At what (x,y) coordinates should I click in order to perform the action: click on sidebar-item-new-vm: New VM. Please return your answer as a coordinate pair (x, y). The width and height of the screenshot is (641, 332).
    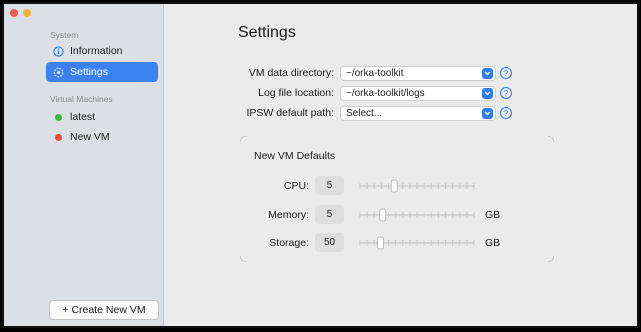
    Looking at the image, I should click on (102, 137).